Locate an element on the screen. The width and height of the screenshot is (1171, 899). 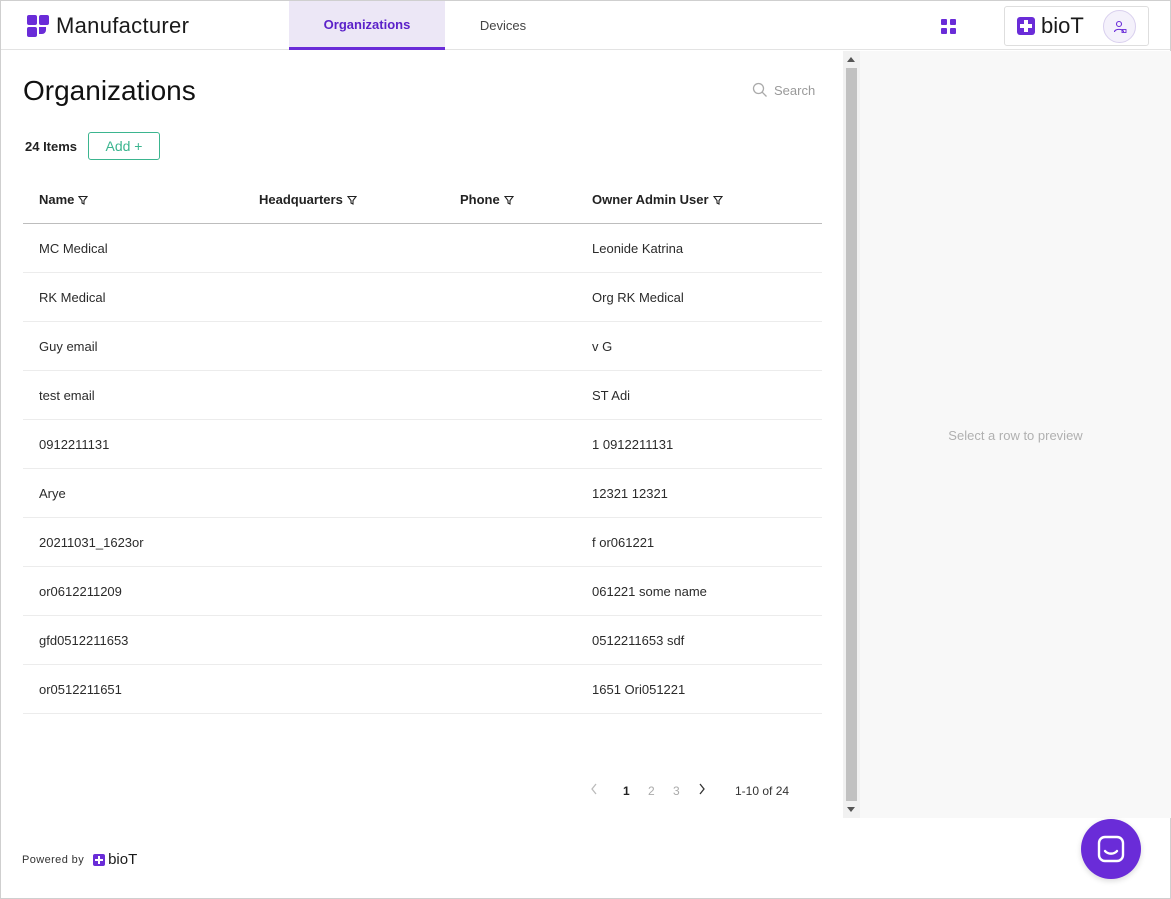
table-row: MC Medical Leonide Katrina is located at coordinates (422, 248).